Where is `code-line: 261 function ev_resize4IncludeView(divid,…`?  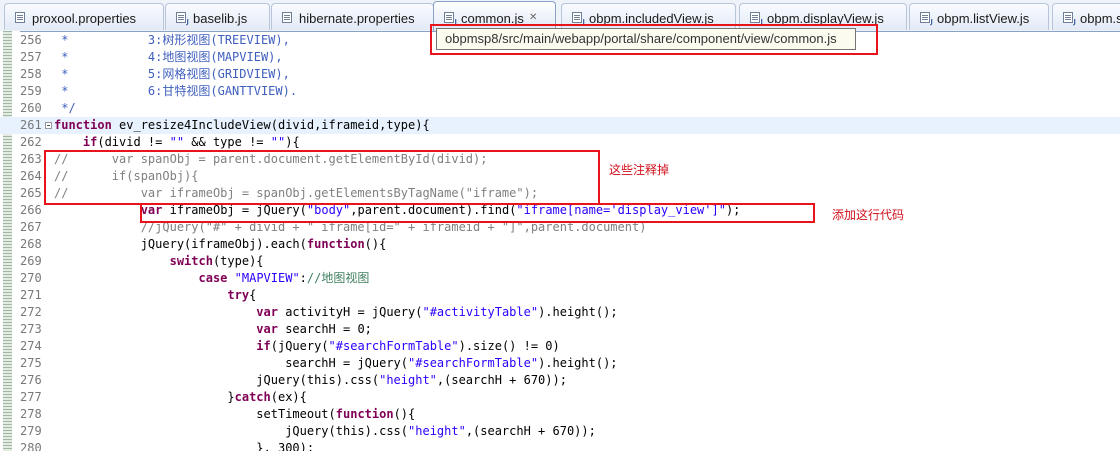
code-line: 261 function ev_resize4IncludeView(divid,… is located at coordinates (560, 125).